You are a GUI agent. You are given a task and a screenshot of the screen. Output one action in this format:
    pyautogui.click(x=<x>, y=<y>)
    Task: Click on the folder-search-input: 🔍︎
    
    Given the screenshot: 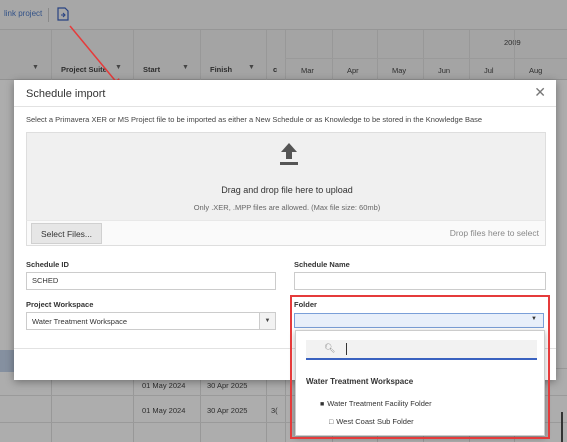 What is the action you would take?
    pyautogui.click(x=421, y=350)
    